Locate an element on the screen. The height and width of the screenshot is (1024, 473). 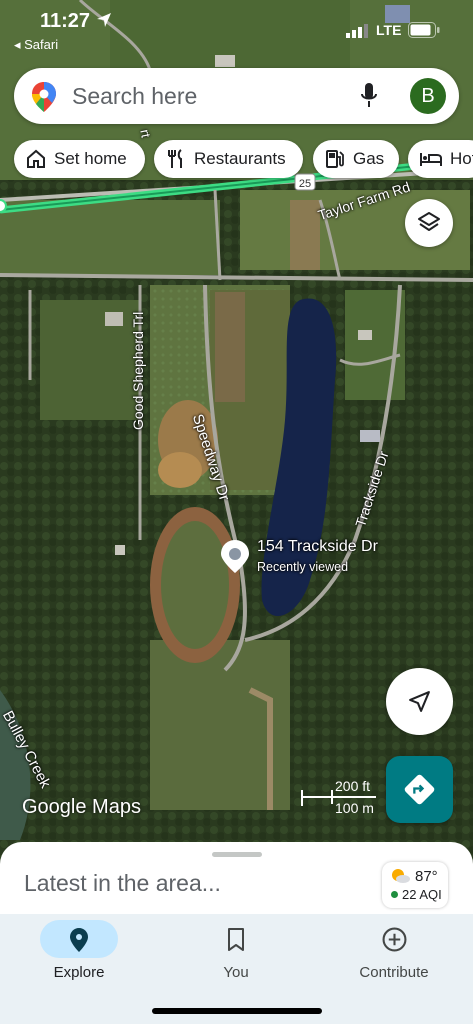
microphone-icon is located at coordinates (369, 96).